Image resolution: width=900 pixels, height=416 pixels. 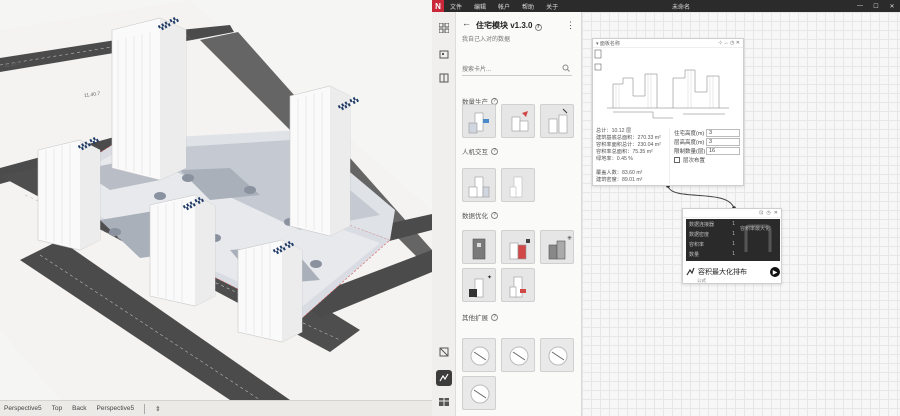 I want to click on node-subtitle: 公式, so click(x=701, y=280).